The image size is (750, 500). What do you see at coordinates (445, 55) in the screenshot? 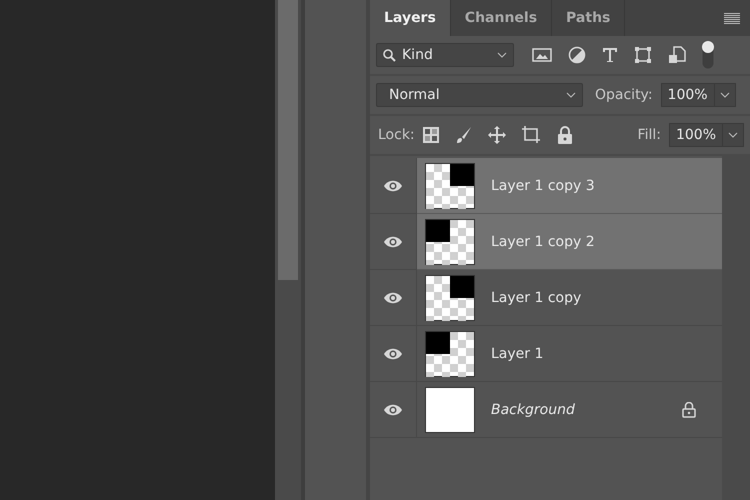
I see `filter-dropdown: Kind` at bounding box center [445, 55].